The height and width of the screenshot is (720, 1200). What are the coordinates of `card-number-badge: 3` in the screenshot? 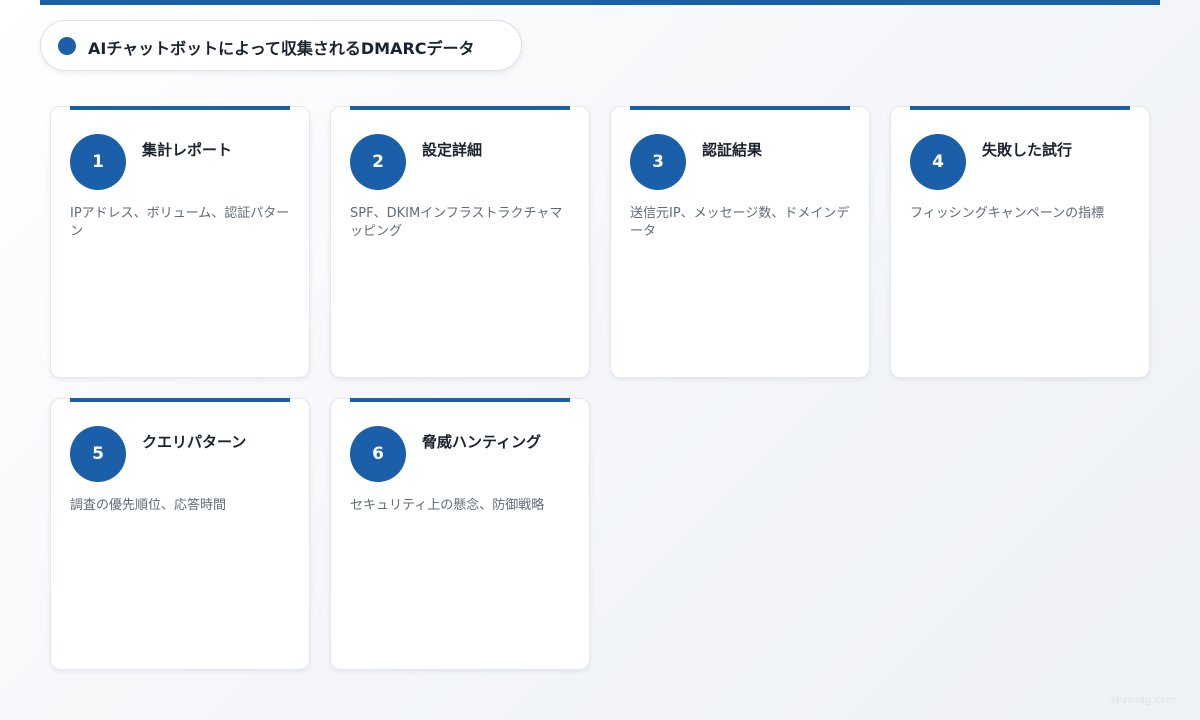 It's located at (658, 162).